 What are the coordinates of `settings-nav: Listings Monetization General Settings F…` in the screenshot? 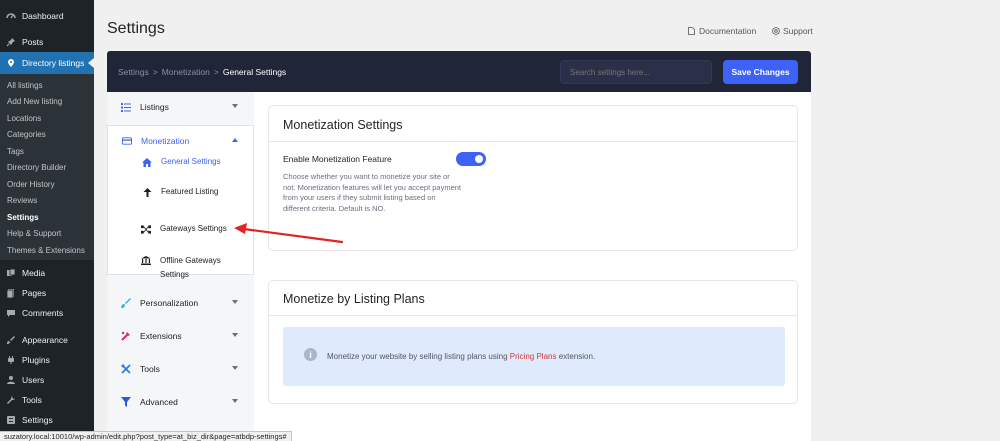 It's located at (180, 266).